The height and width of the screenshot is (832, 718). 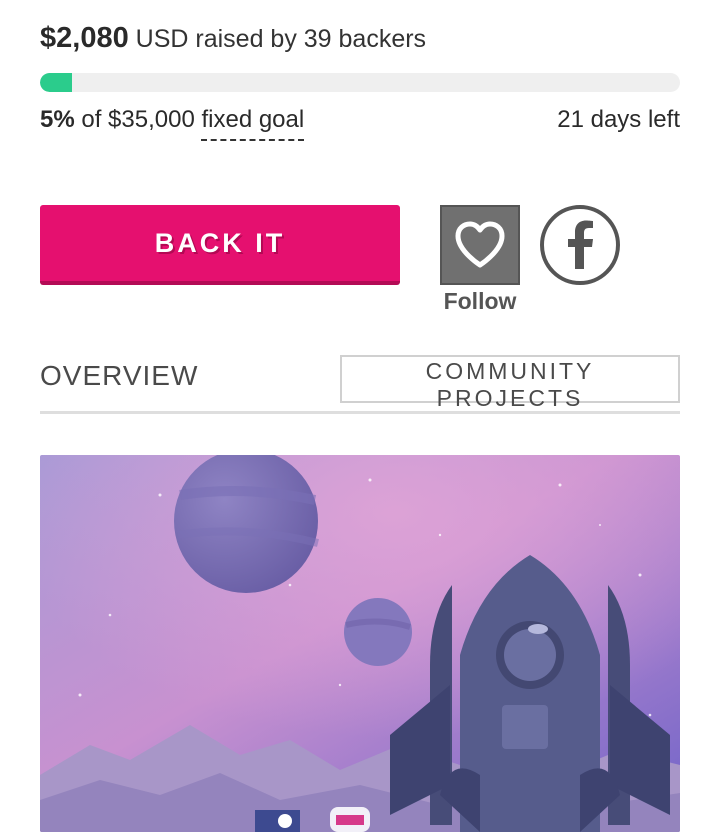 I want to click on heart-icon, so click(x=480, y=244).